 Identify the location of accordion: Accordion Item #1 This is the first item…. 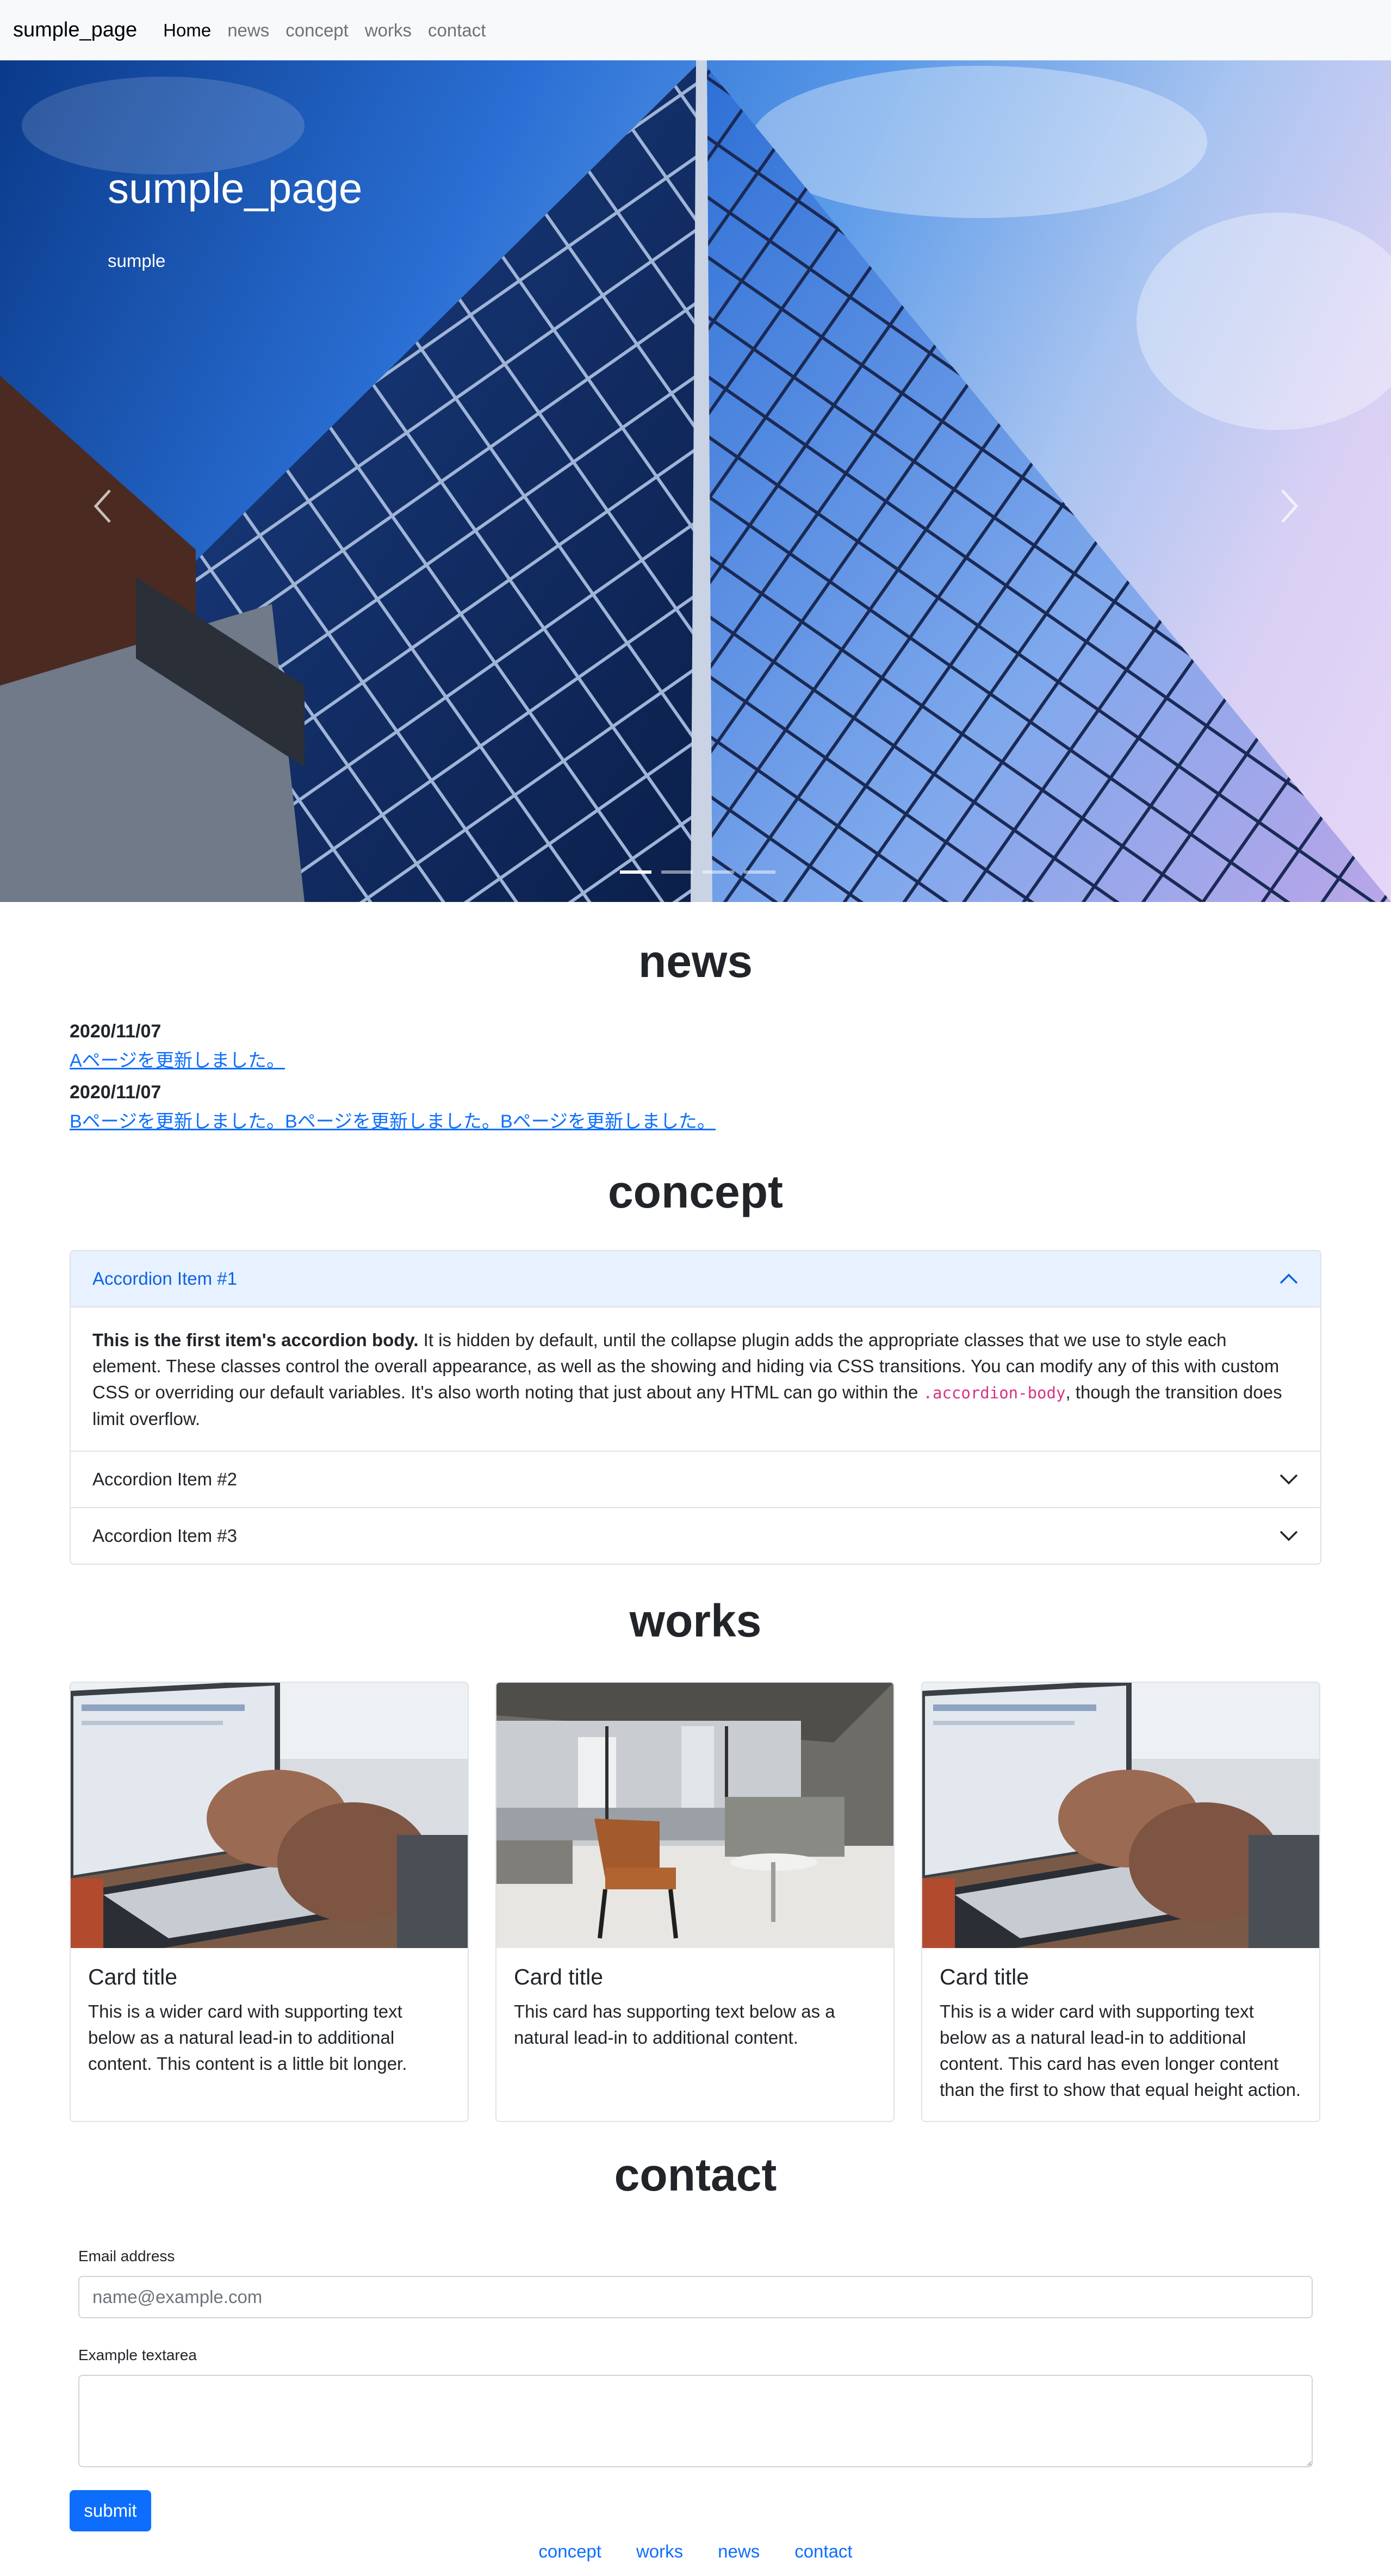
(695, 1407).